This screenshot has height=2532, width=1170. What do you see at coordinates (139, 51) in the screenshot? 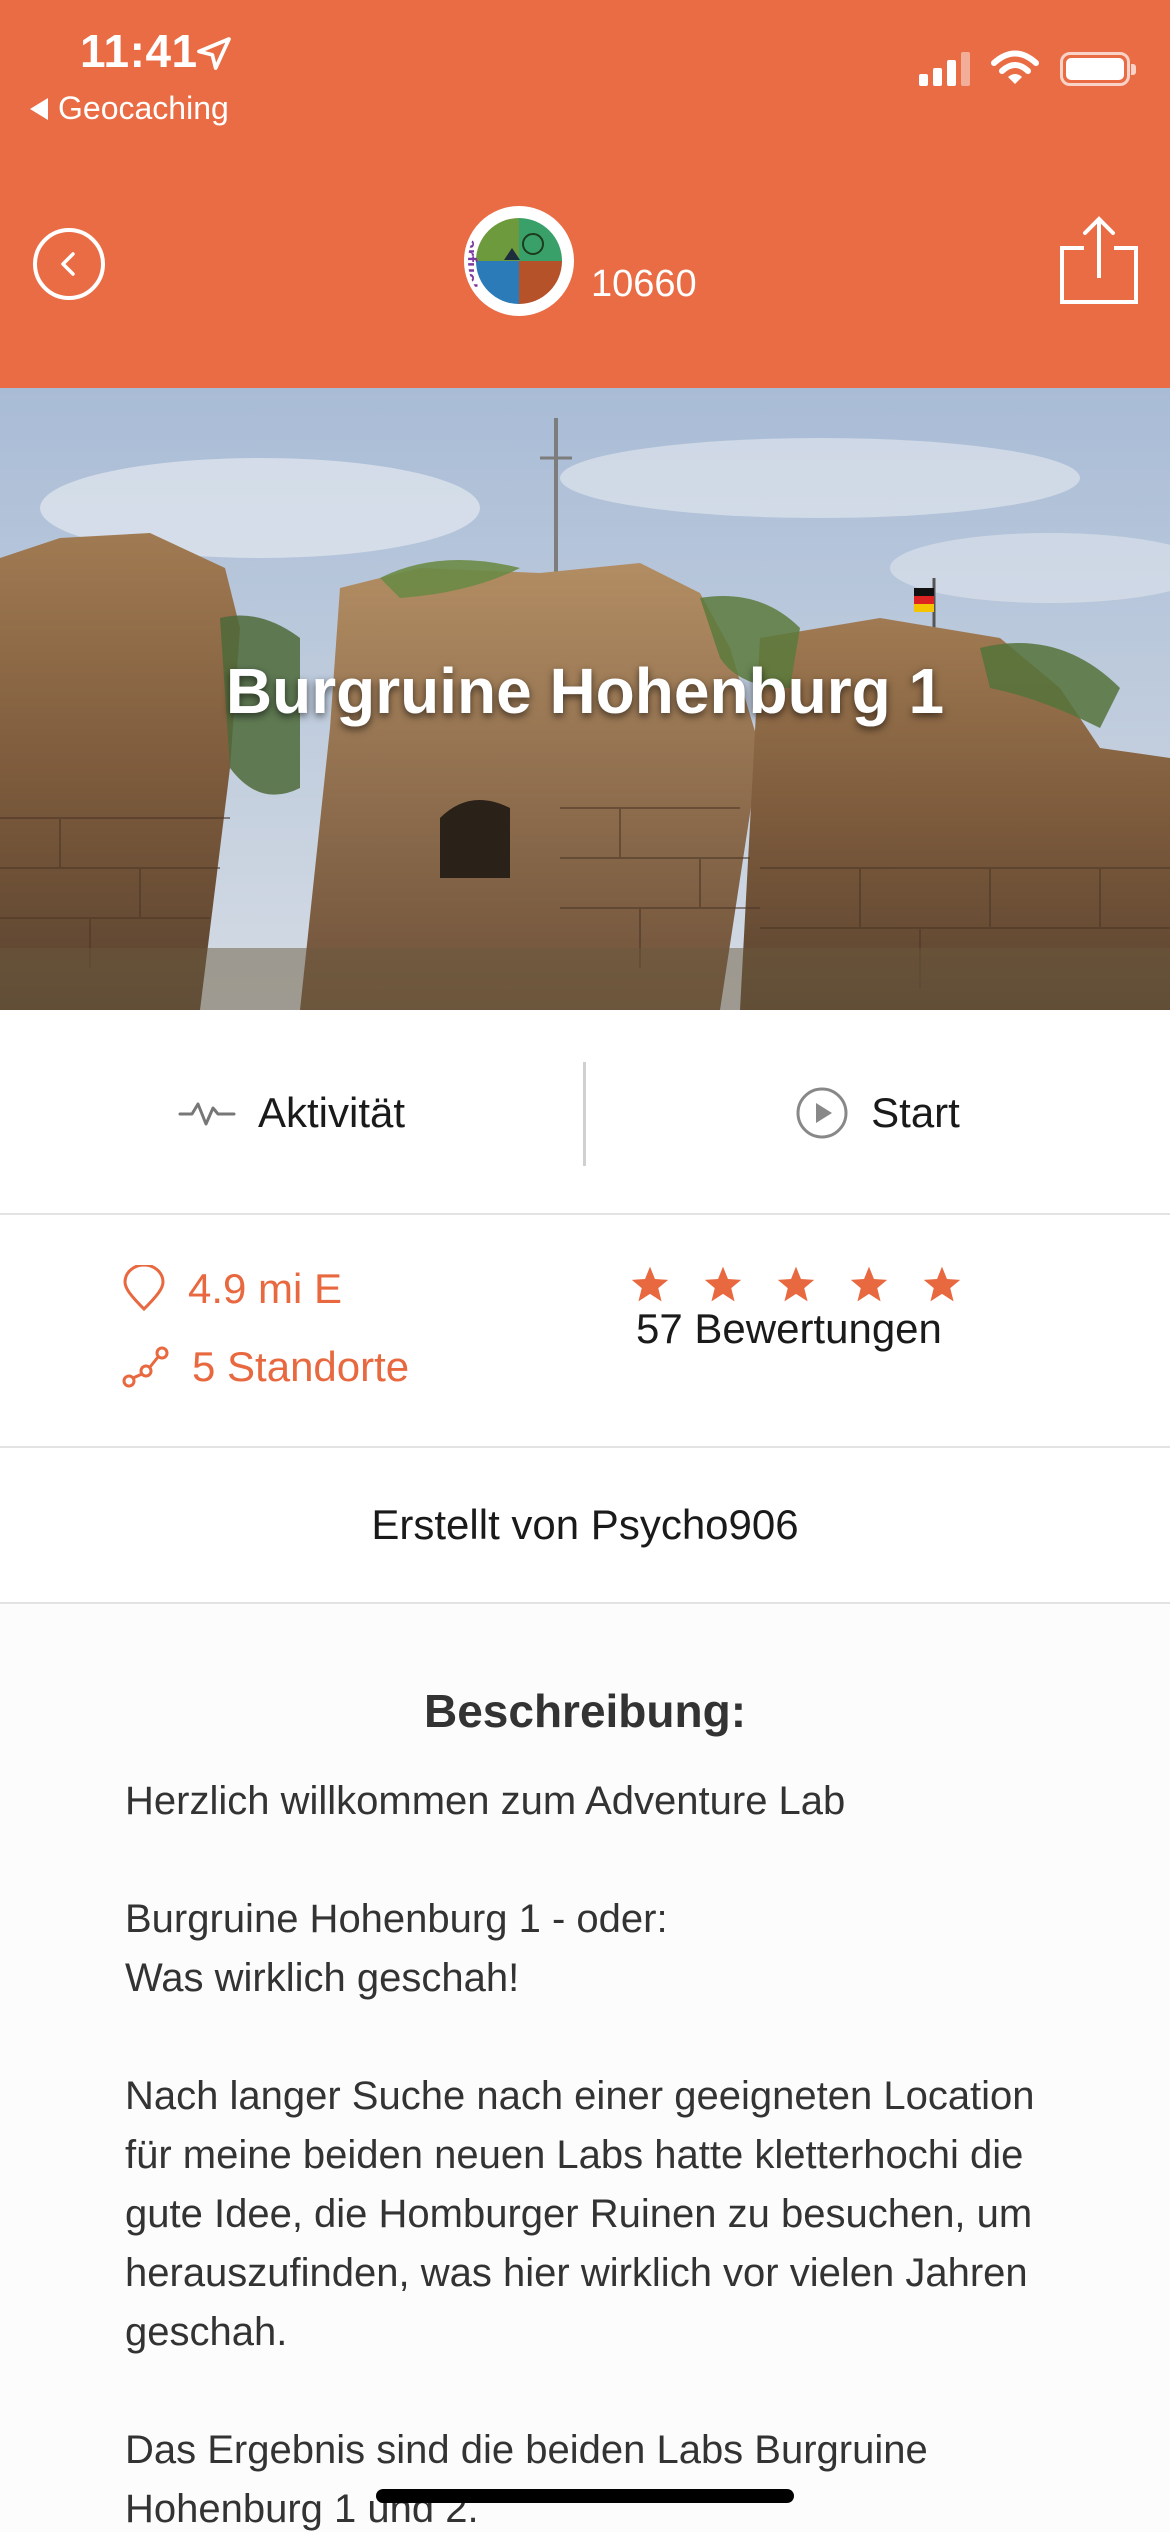
I see `status-time: 11:41` at bounding box center [139, 51].